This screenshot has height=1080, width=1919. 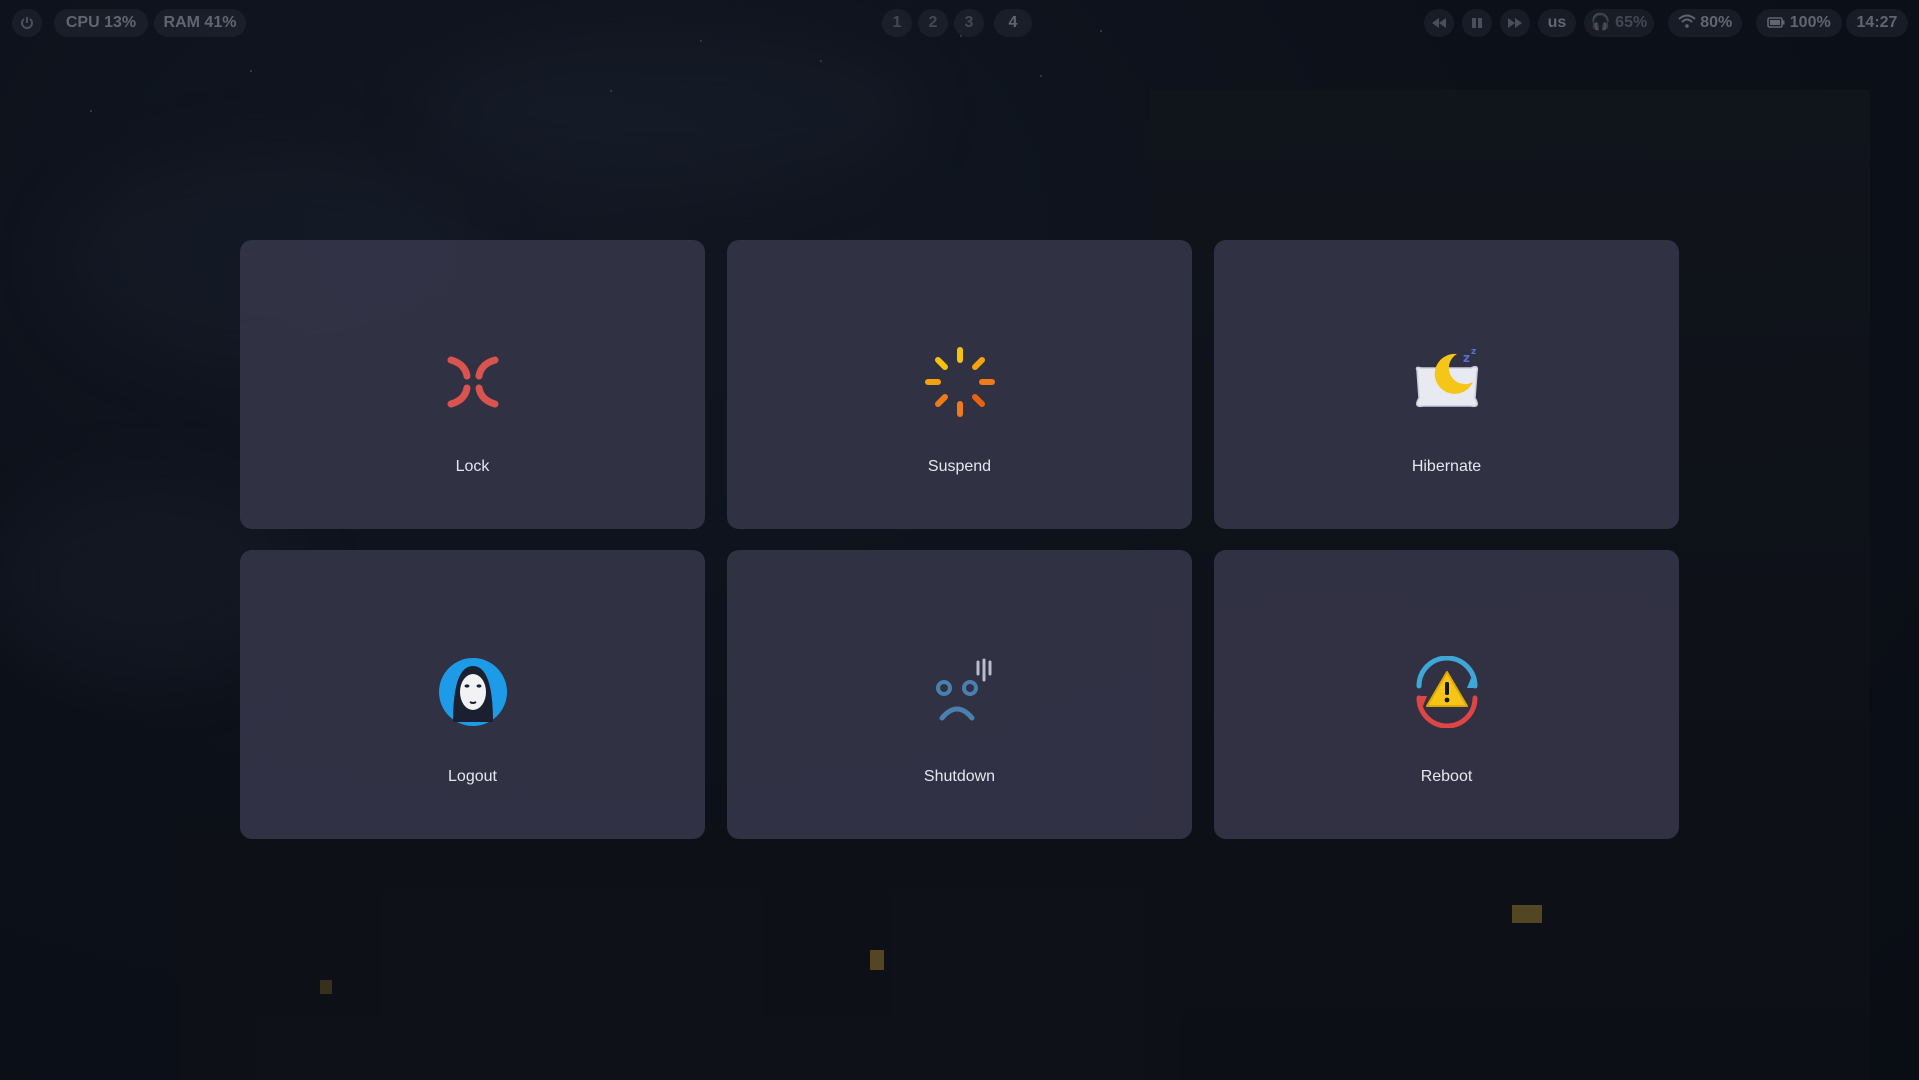 I want to click on lock-anger-icon, so click(x=473, y=382).